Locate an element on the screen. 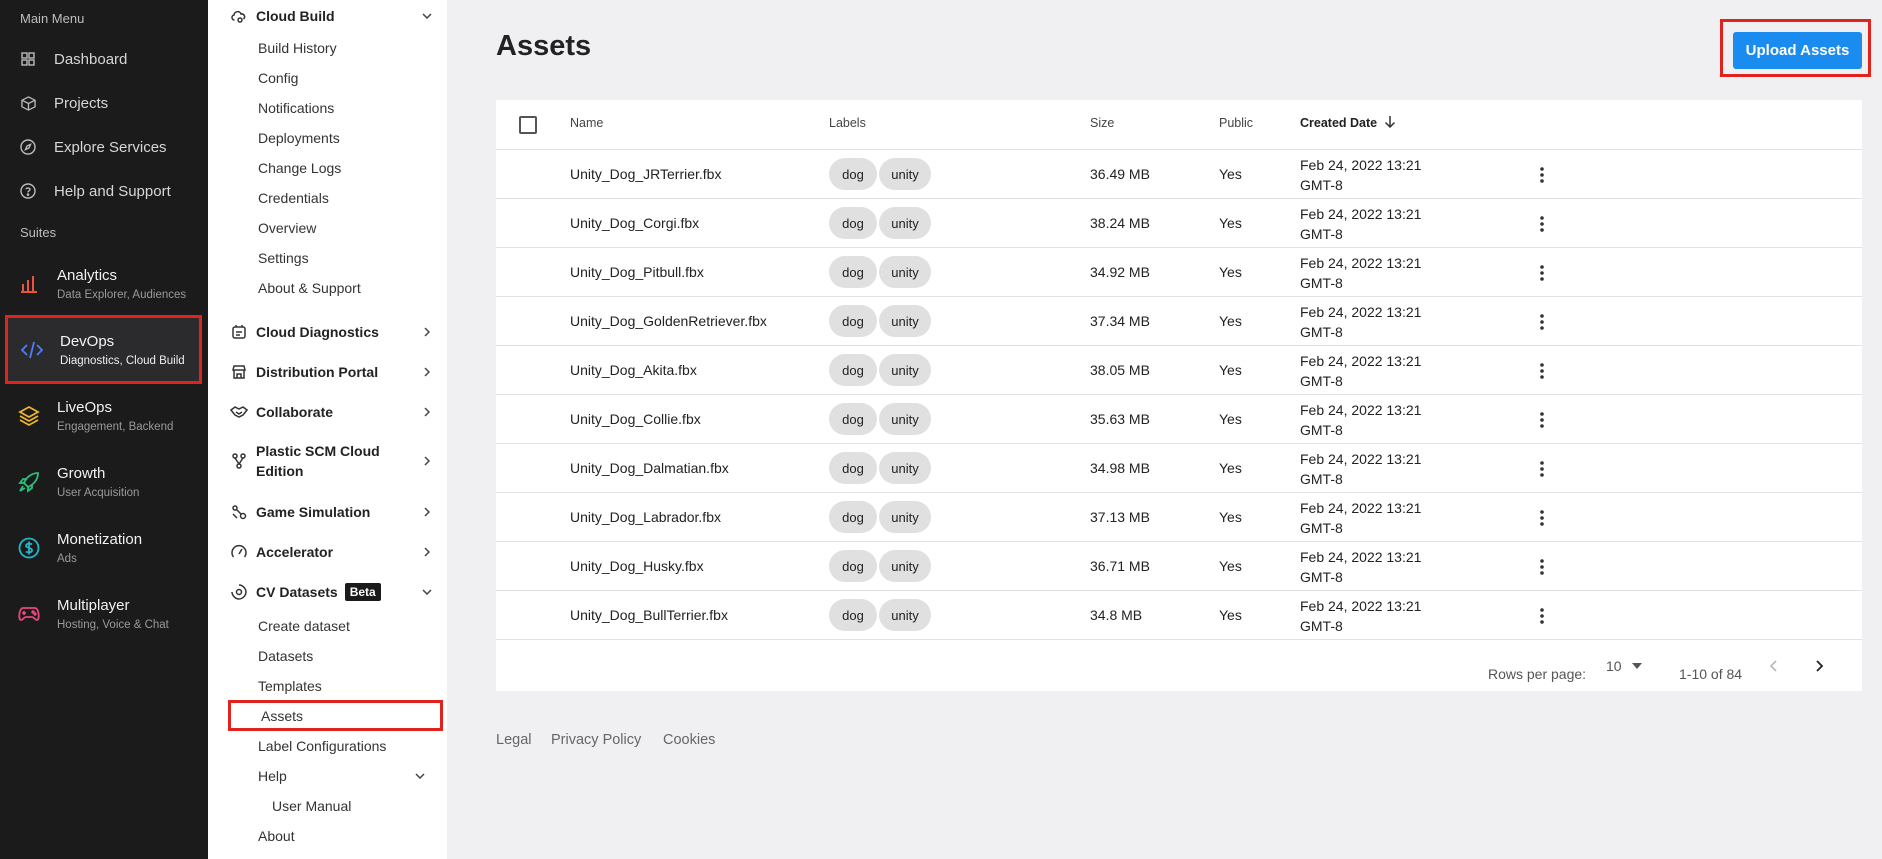  column-header-labels: Labels is located at coordinates (847, 123).